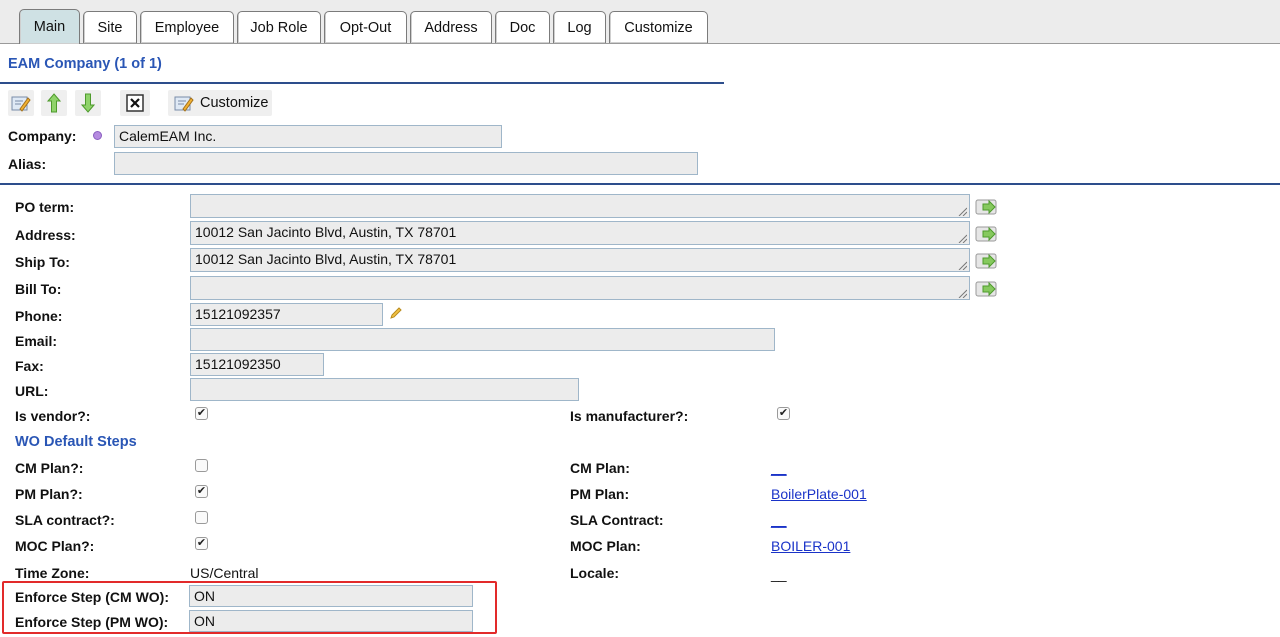  I want to click on locale-value: __, so click(779, 574).